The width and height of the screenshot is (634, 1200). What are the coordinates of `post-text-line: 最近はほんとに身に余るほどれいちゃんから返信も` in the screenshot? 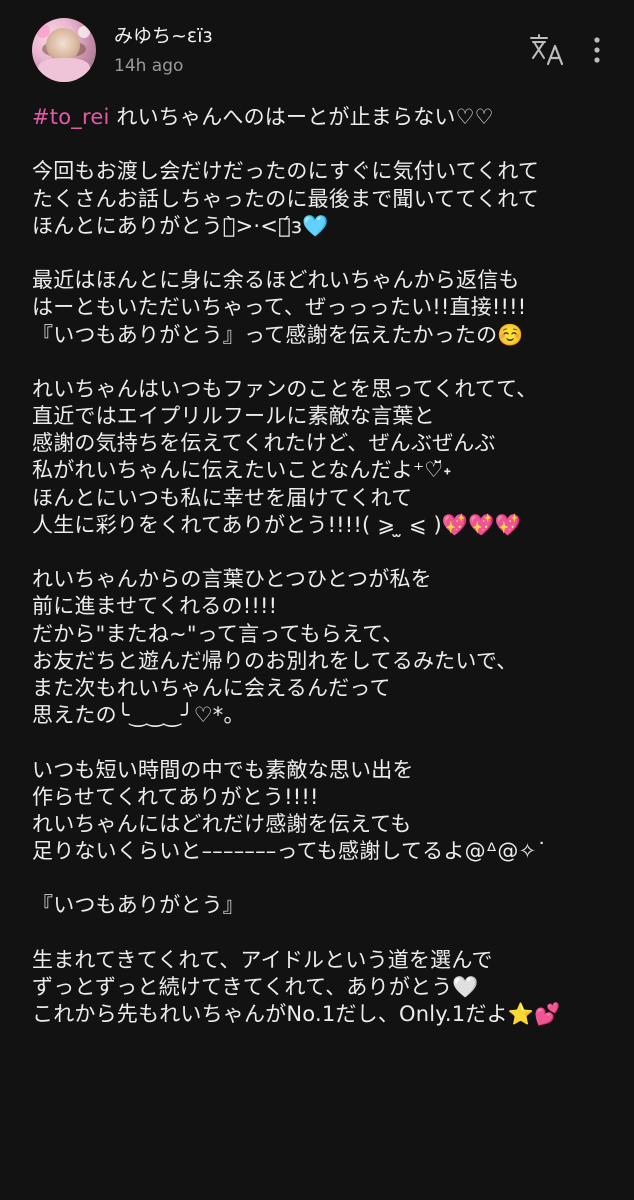 It's located at (276, 280).